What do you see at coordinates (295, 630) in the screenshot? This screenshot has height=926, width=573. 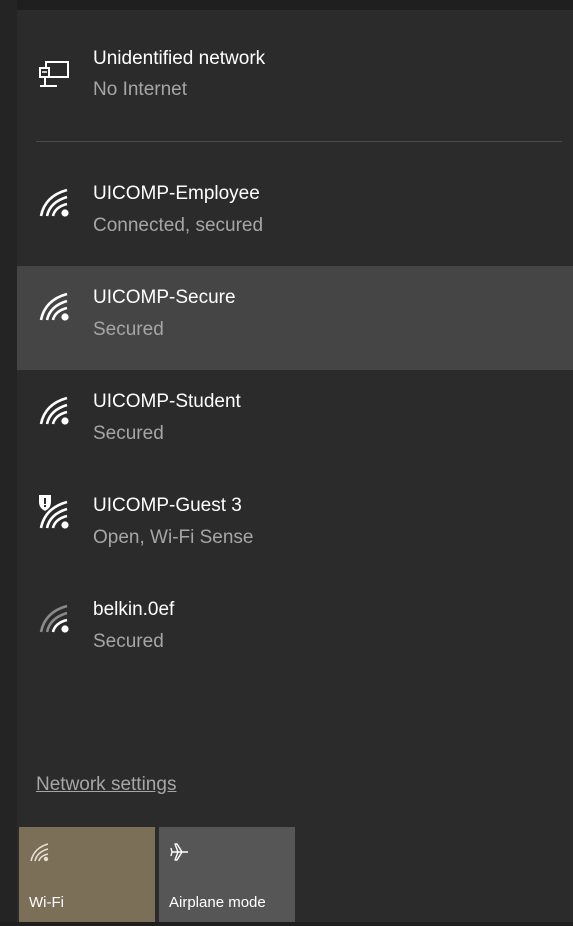 I see `network-item-belkin: belkin.0ef Secured` at bounding box center [295, 630].